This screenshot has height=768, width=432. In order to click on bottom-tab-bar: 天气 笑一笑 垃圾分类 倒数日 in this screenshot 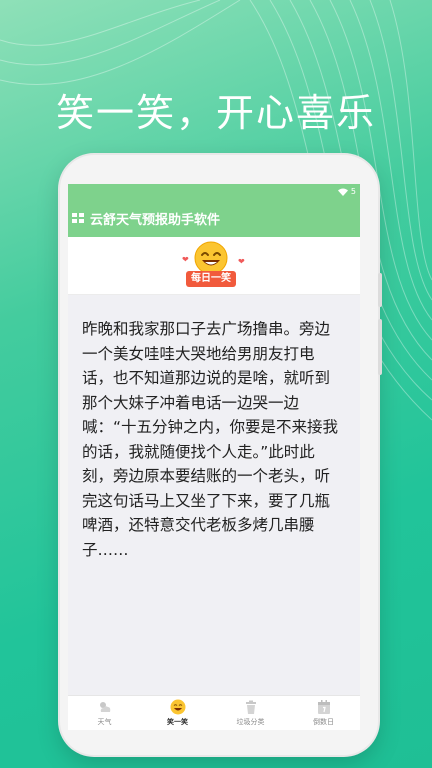, I will do `click(214, 712)`.